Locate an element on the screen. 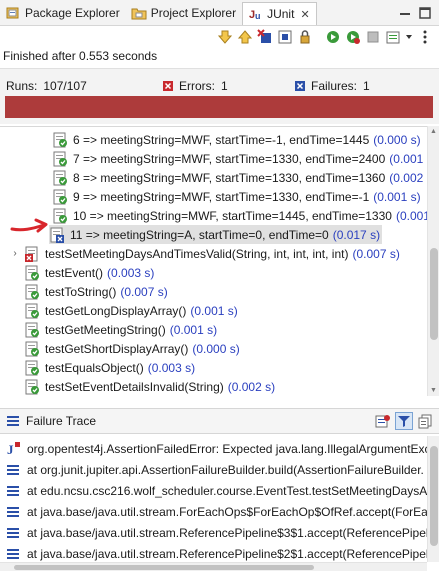 The width and height of the screenshot is (439, 571). test-tree-row: testGetMeetingString() (0.001 s) is located at coordinates (213, 329).